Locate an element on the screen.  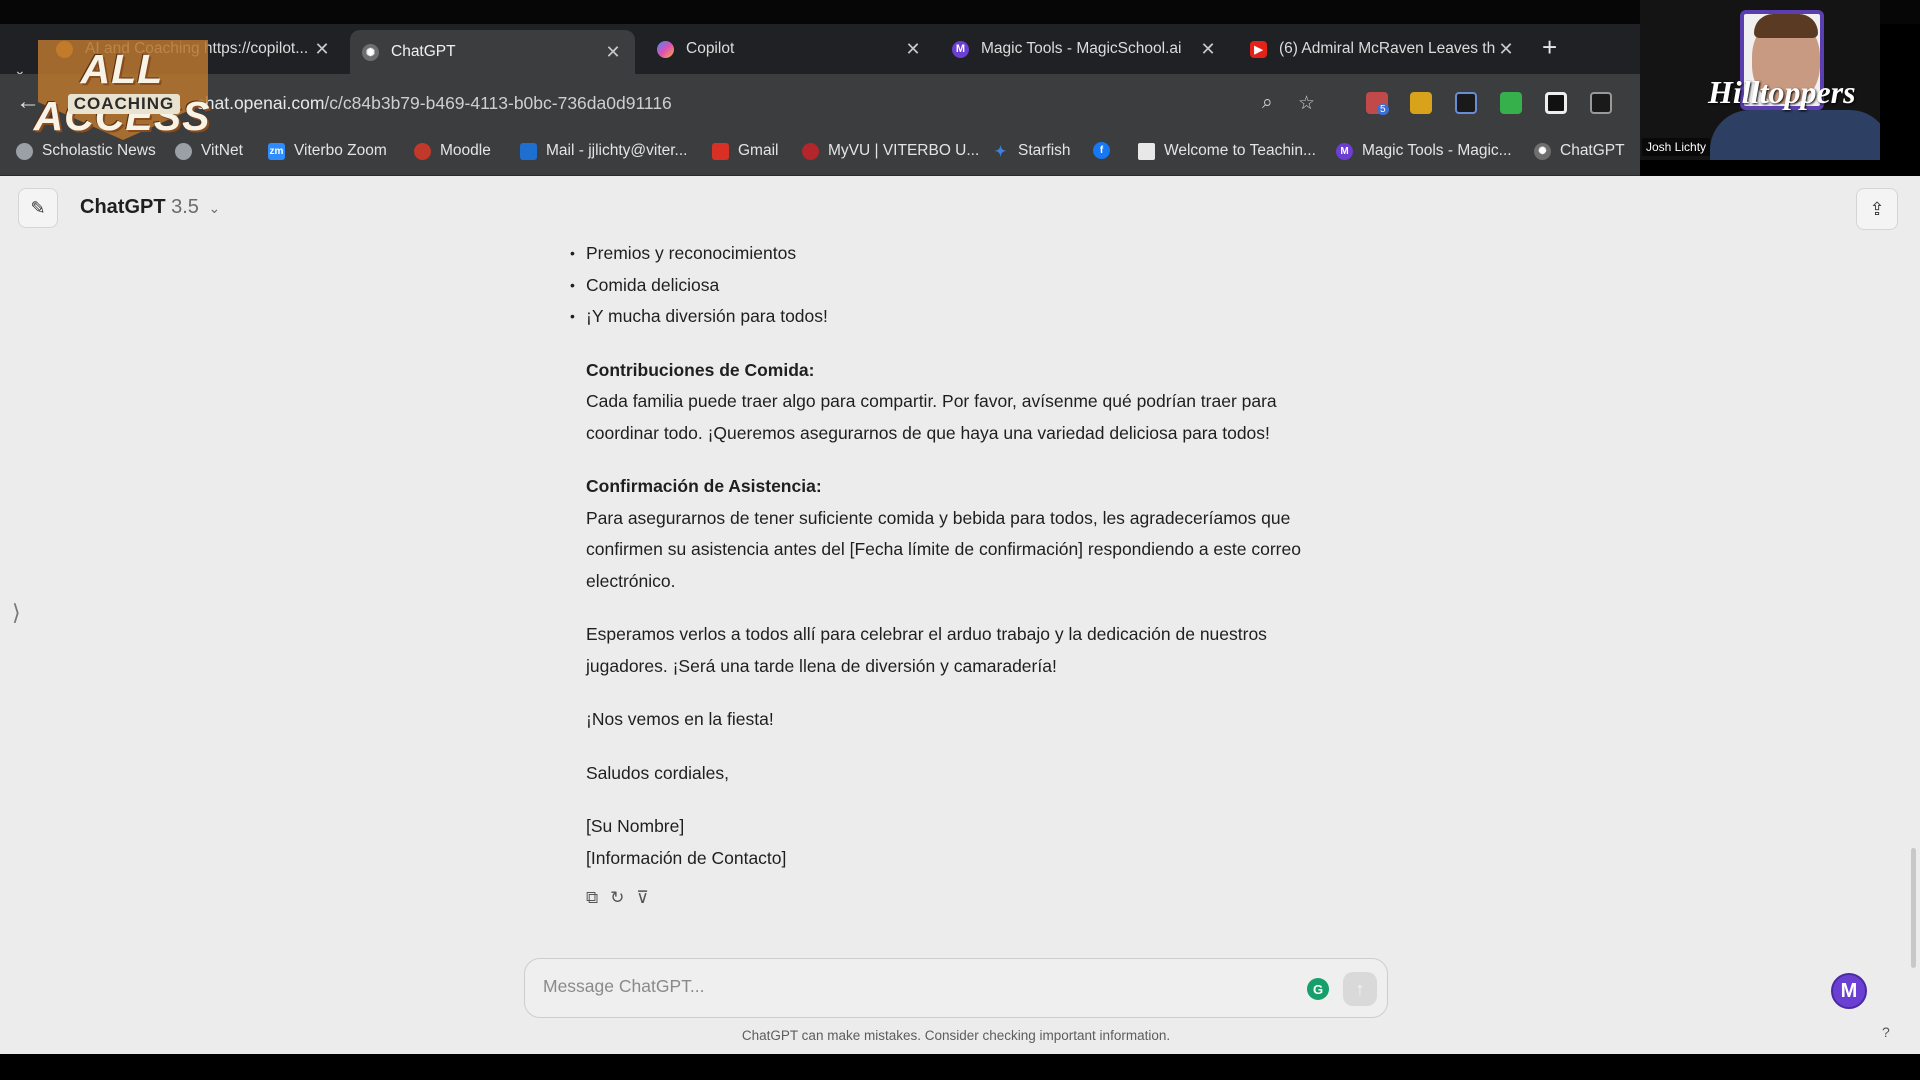
viterbo-icon is located at coordinates (810, 151).